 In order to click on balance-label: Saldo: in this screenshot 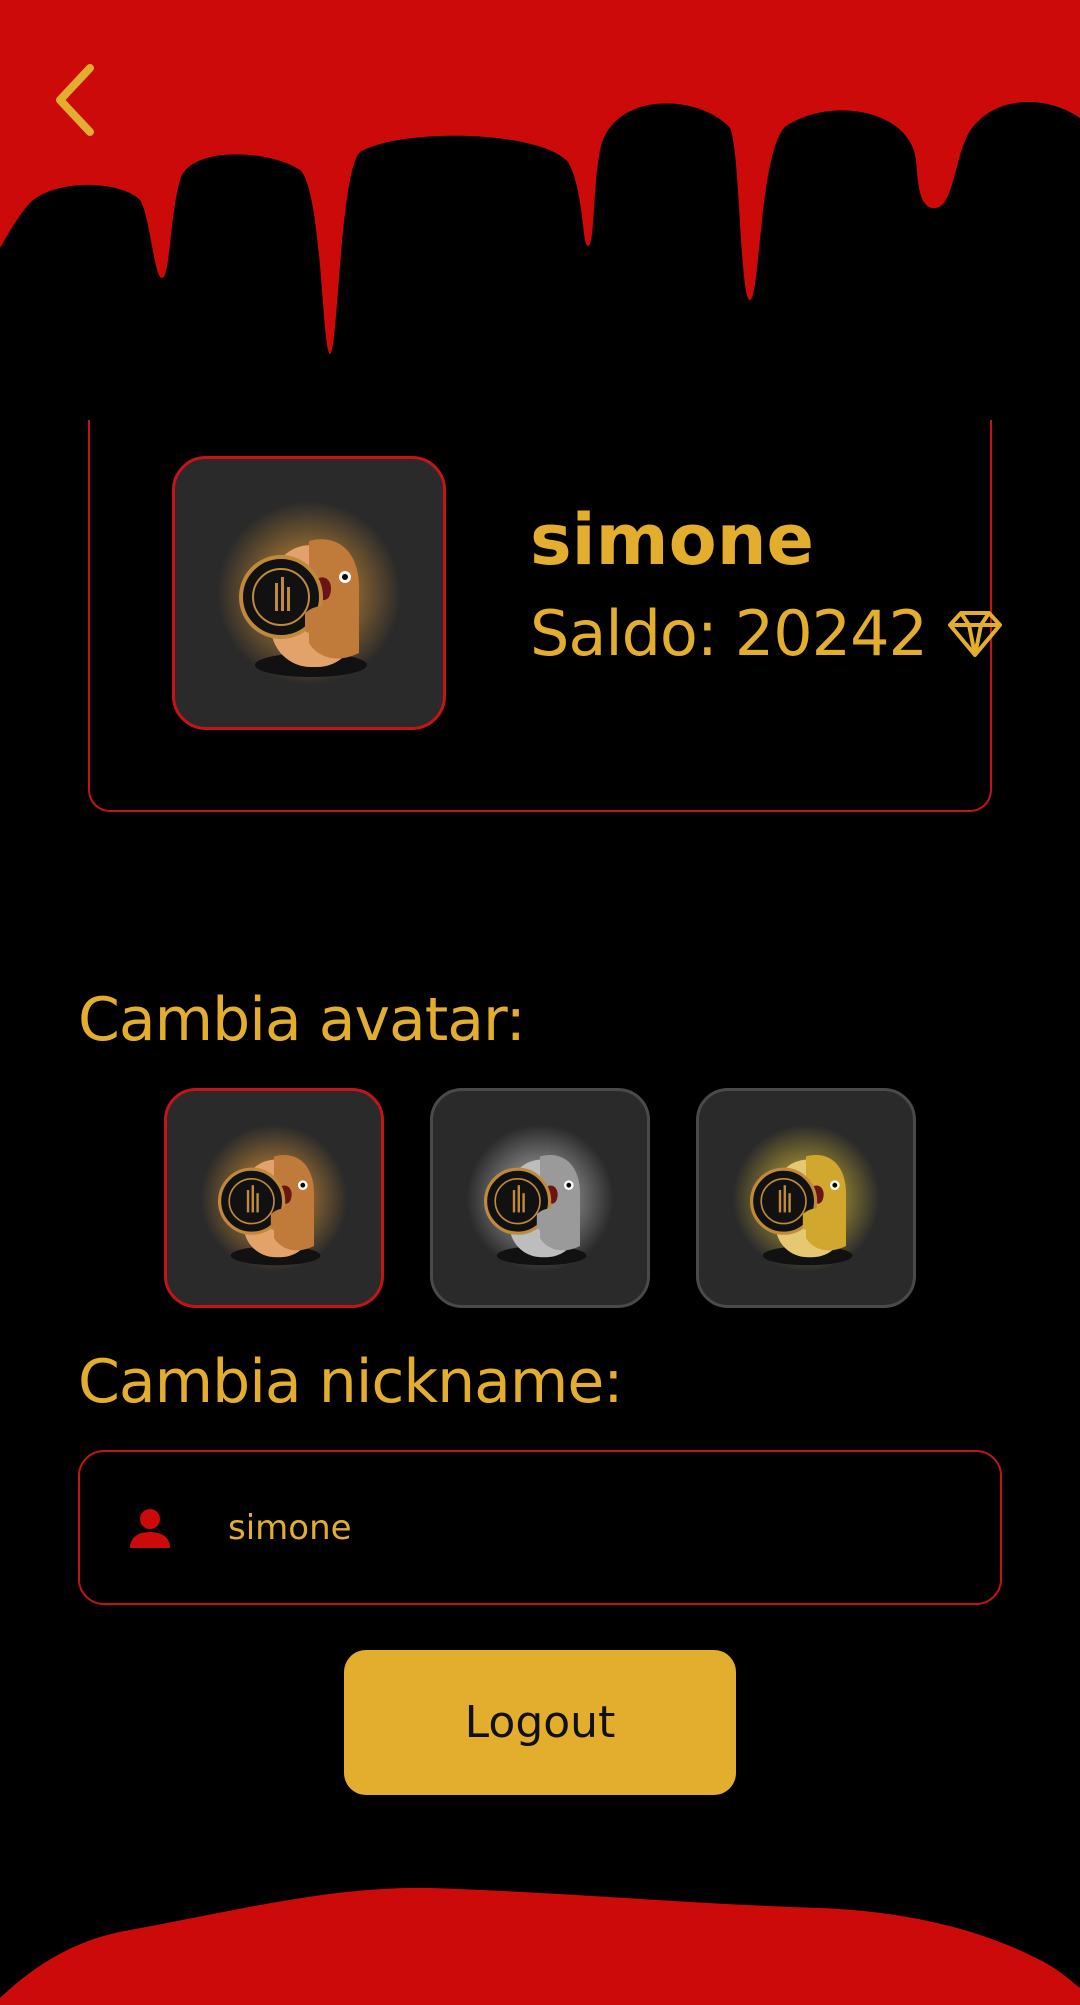, I will do `click(624, 633)`.